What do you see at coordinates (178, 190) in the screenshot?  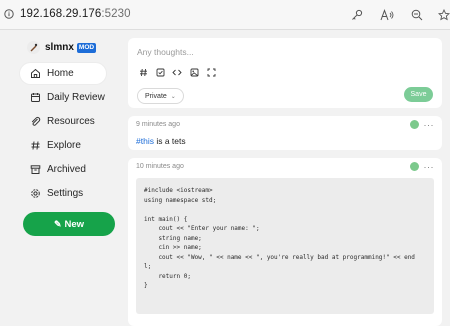 I see `code-line: #include <iostream>` at bounding box center [178, 190].